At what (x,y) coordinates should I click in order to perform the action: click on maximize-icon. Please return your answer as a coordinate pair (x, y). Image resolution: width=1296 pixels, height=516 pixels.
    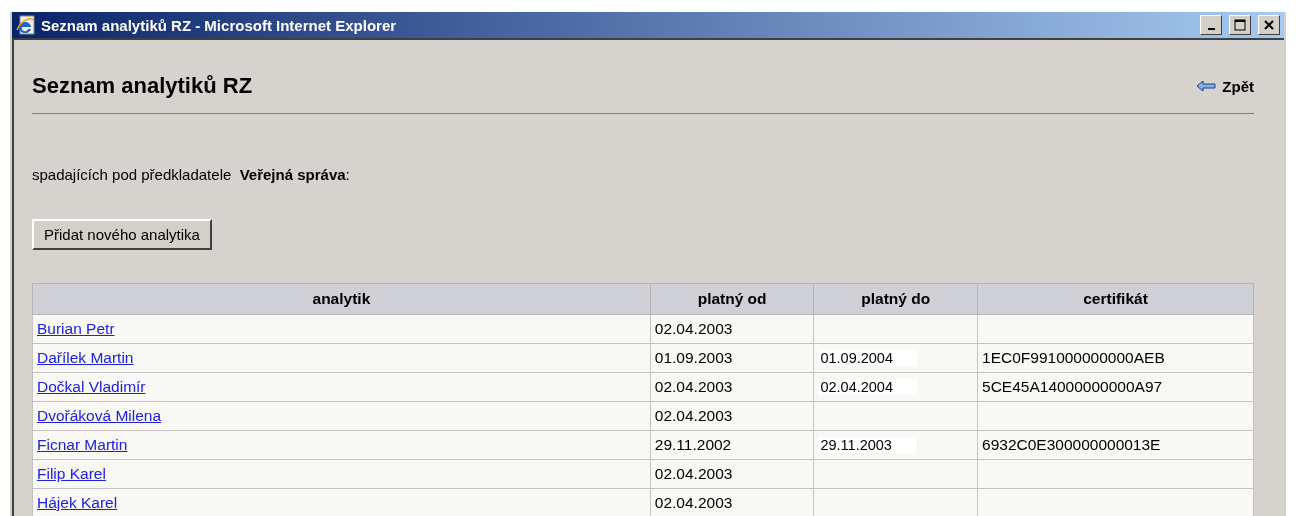
    Looking at the image, I should click on (1240, 25).